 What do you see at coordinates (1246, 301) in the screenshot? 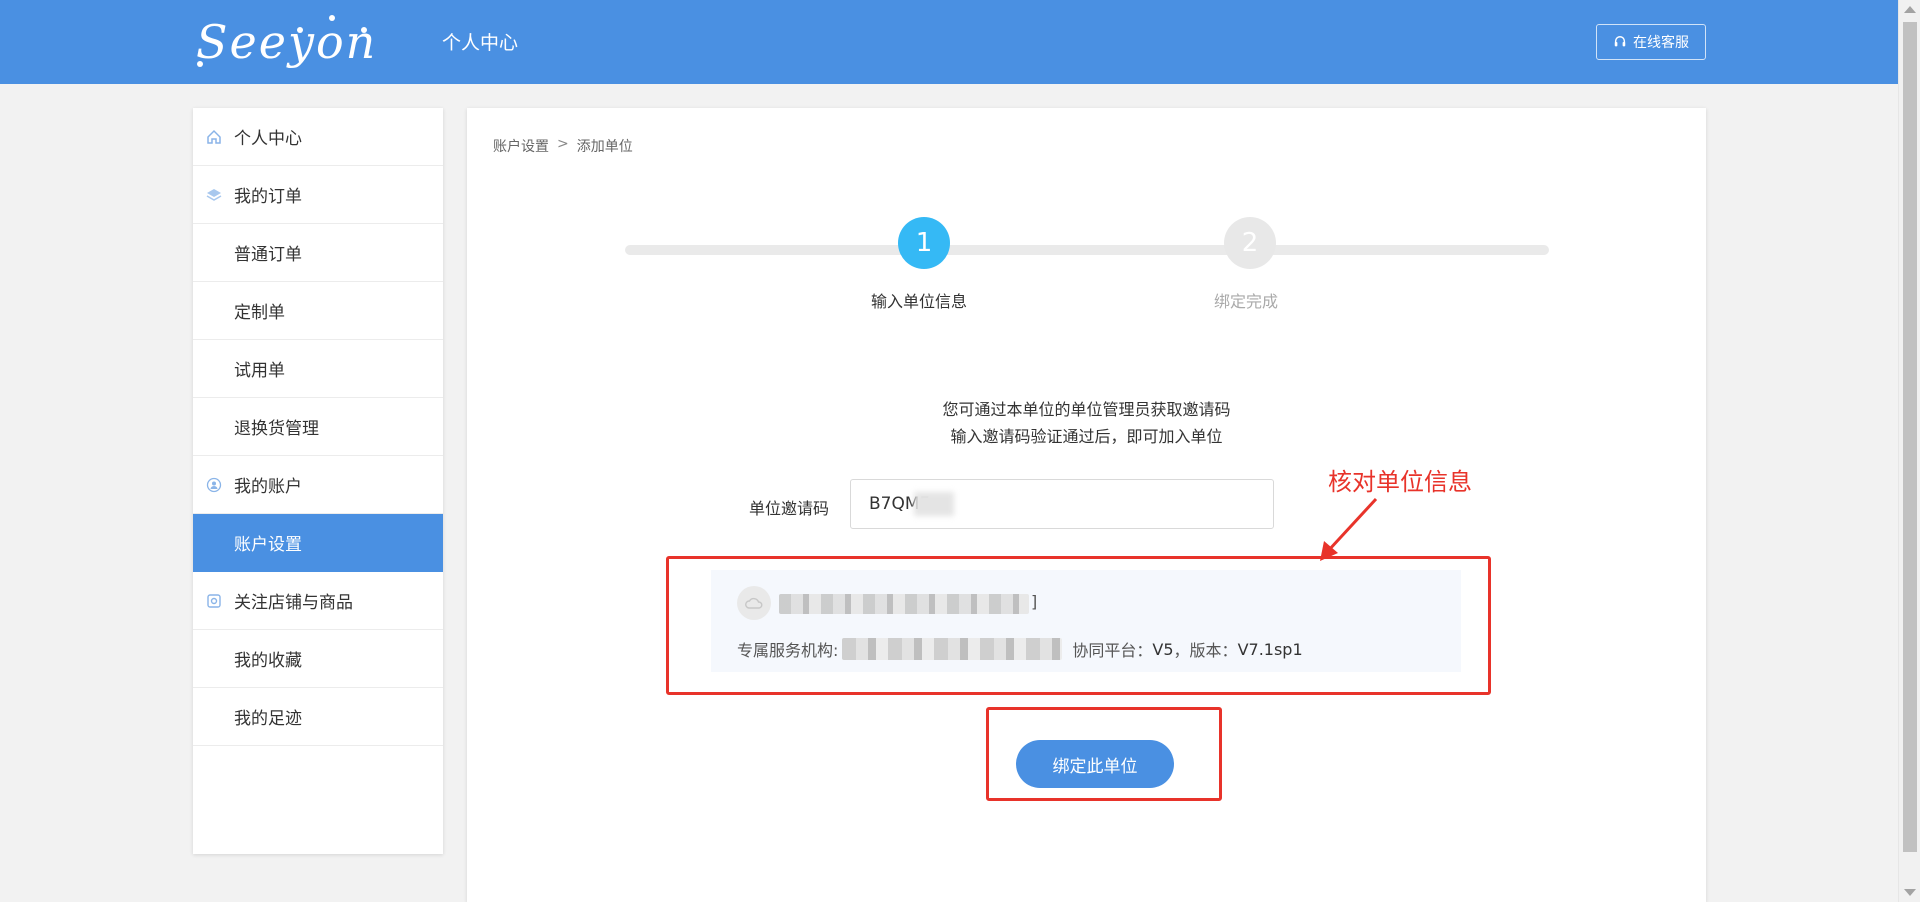
I see `step-2-label: 绑定完成` at bounding box center [1246, 301].